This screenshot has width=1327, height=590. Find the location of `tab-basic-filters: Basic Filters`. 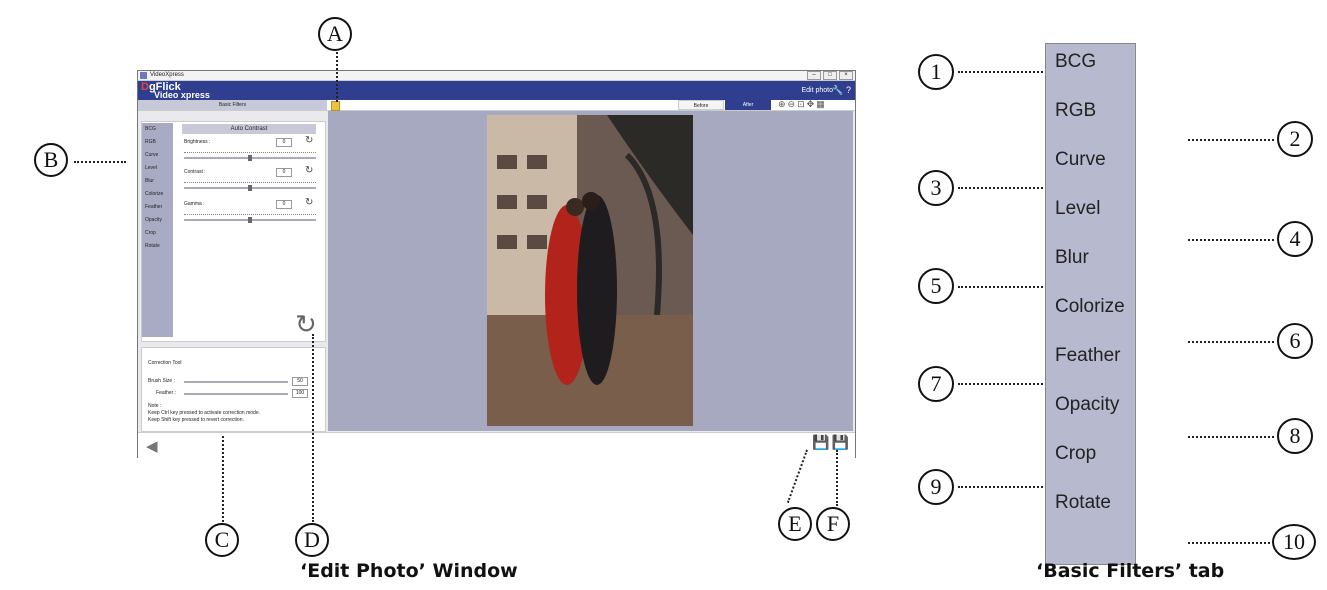

tab-basic-filters: Basic Filters is located at coordinates (232, 105).